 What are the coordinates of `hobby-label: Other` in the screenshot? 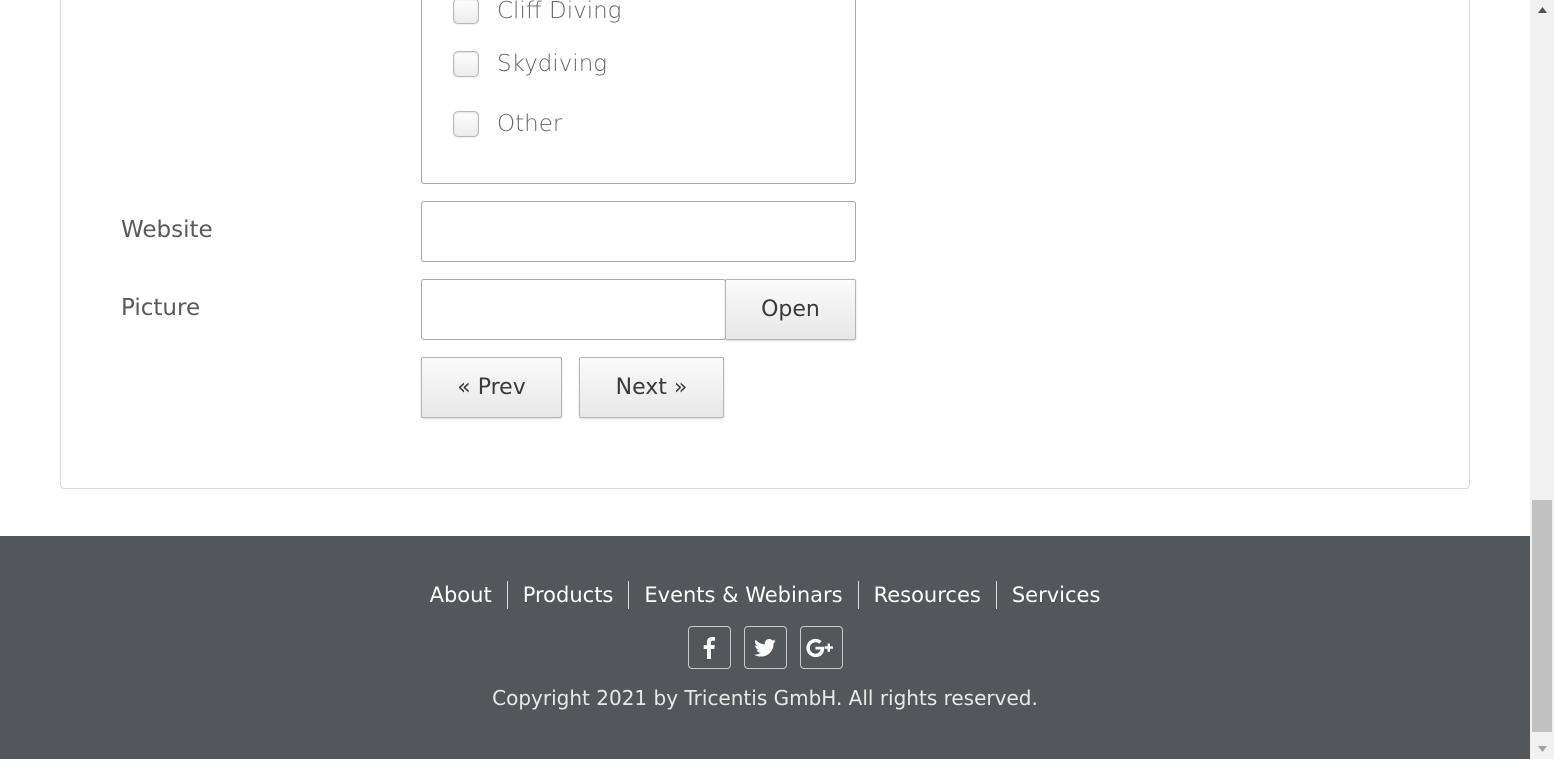 It's located at (530, 124).